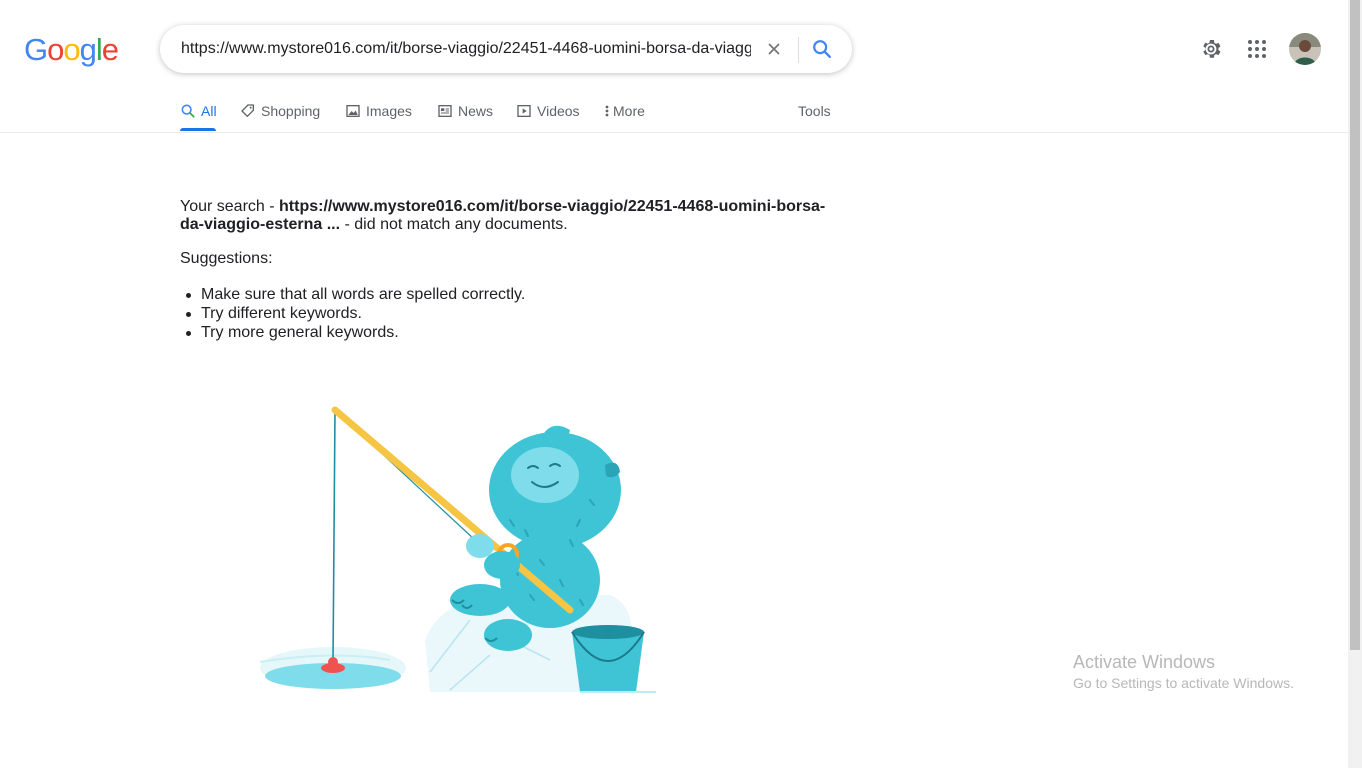 Image resolution: width=1362 pixels, height=768 pixels. I want to click on gear-icon, so click(1212, 49).